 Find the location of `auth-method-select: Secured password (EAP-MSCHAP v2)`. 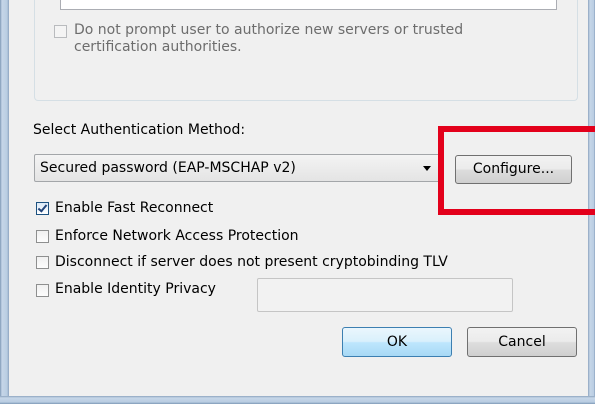

auth-method-select: Secured password (EAP-MSCHAP v2) is located at coordinates (237, 168).